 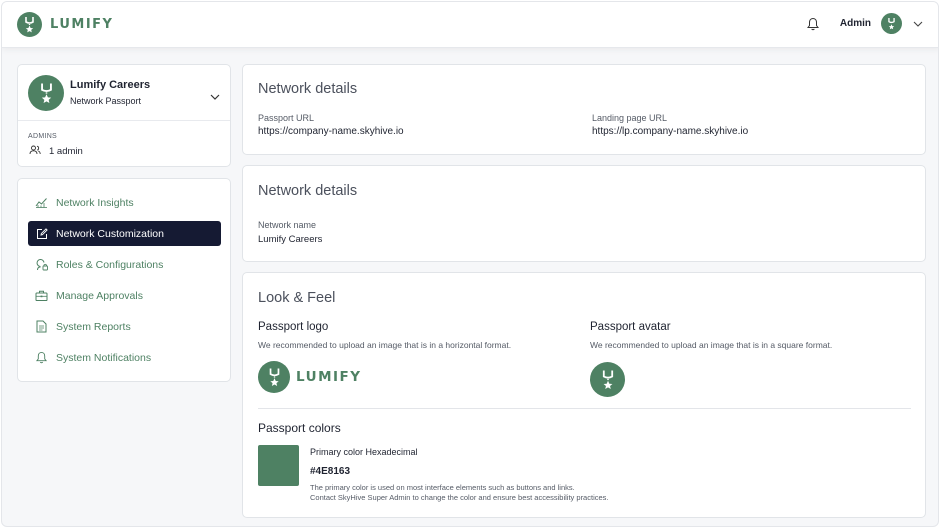 I want to click on header-actions: Admin, so click(x=864, y=23).